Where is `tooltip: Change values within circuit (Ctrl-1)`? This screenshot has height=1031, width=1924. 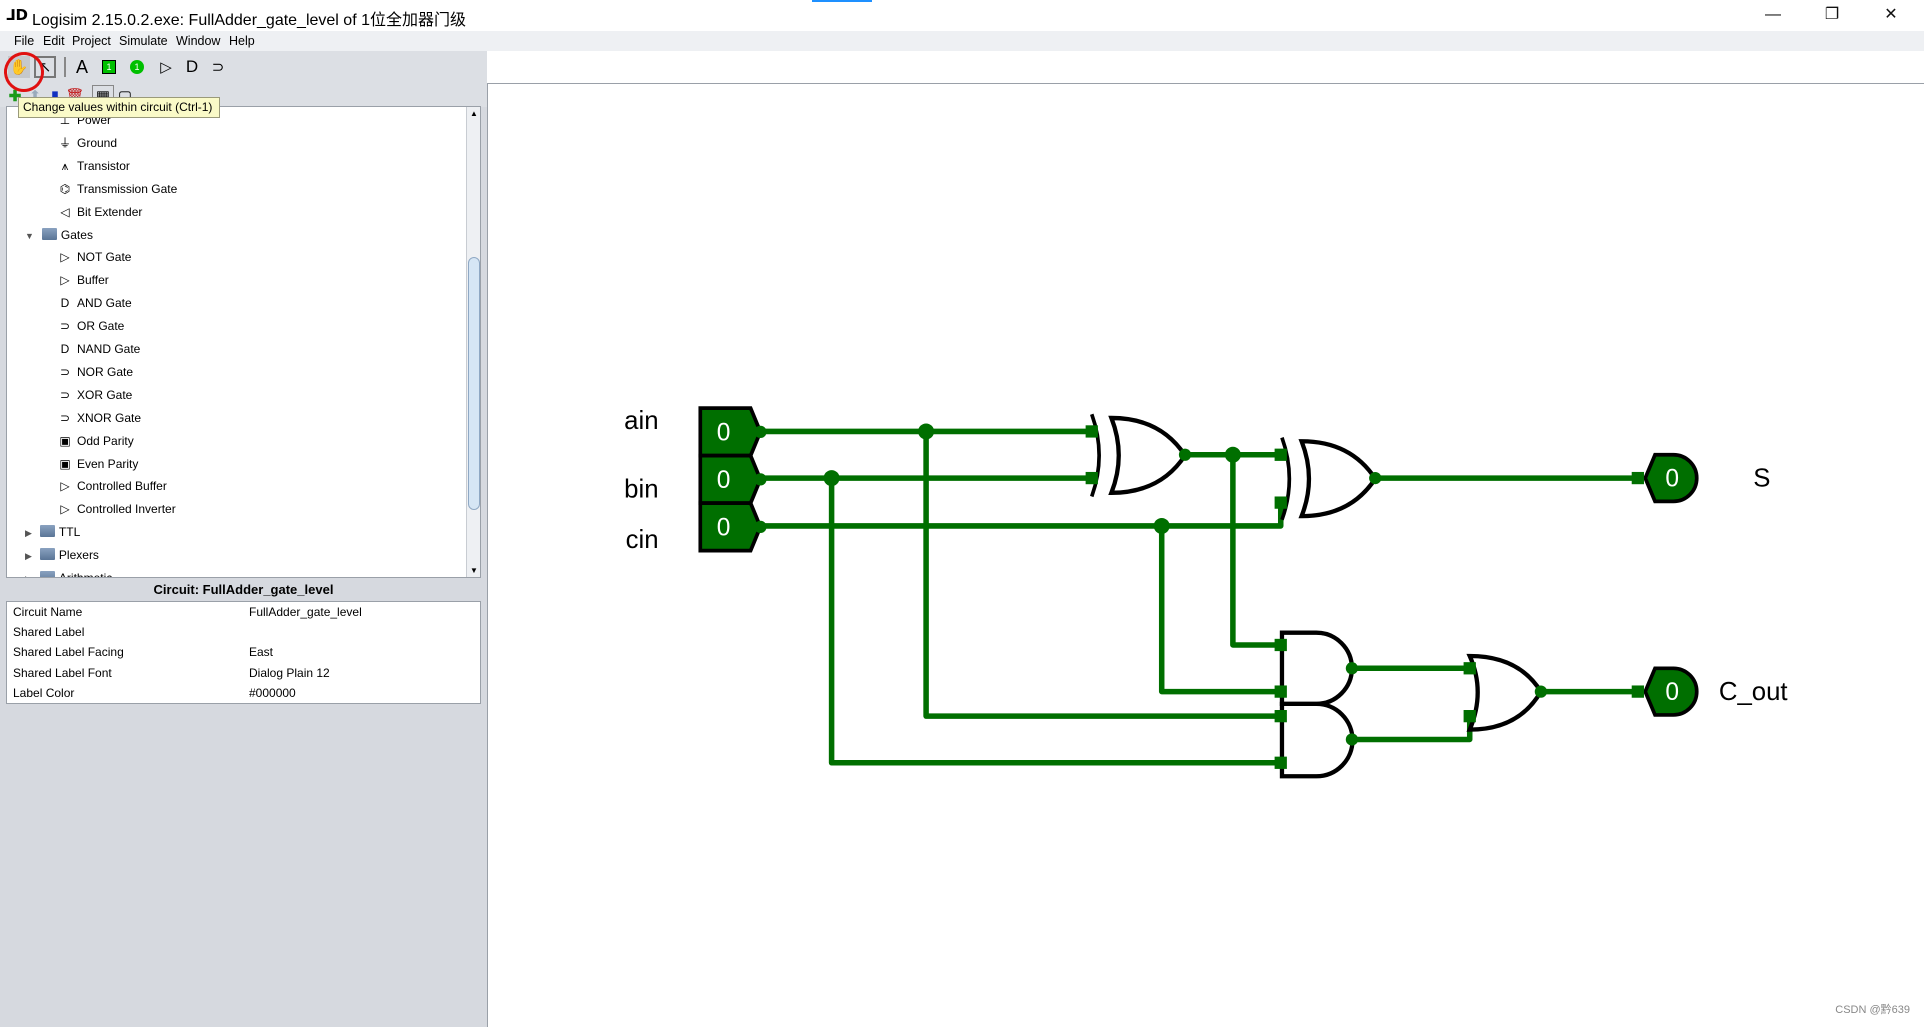
tooltip: Change values within circuit (Ctrl-1) is located at coordinates (119, 107).